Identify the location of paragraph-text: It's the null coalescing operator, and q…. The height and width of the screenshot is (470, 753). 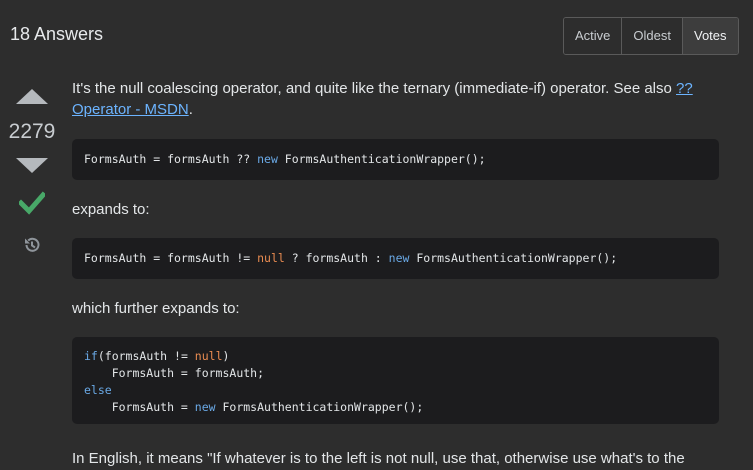
(374, 88).